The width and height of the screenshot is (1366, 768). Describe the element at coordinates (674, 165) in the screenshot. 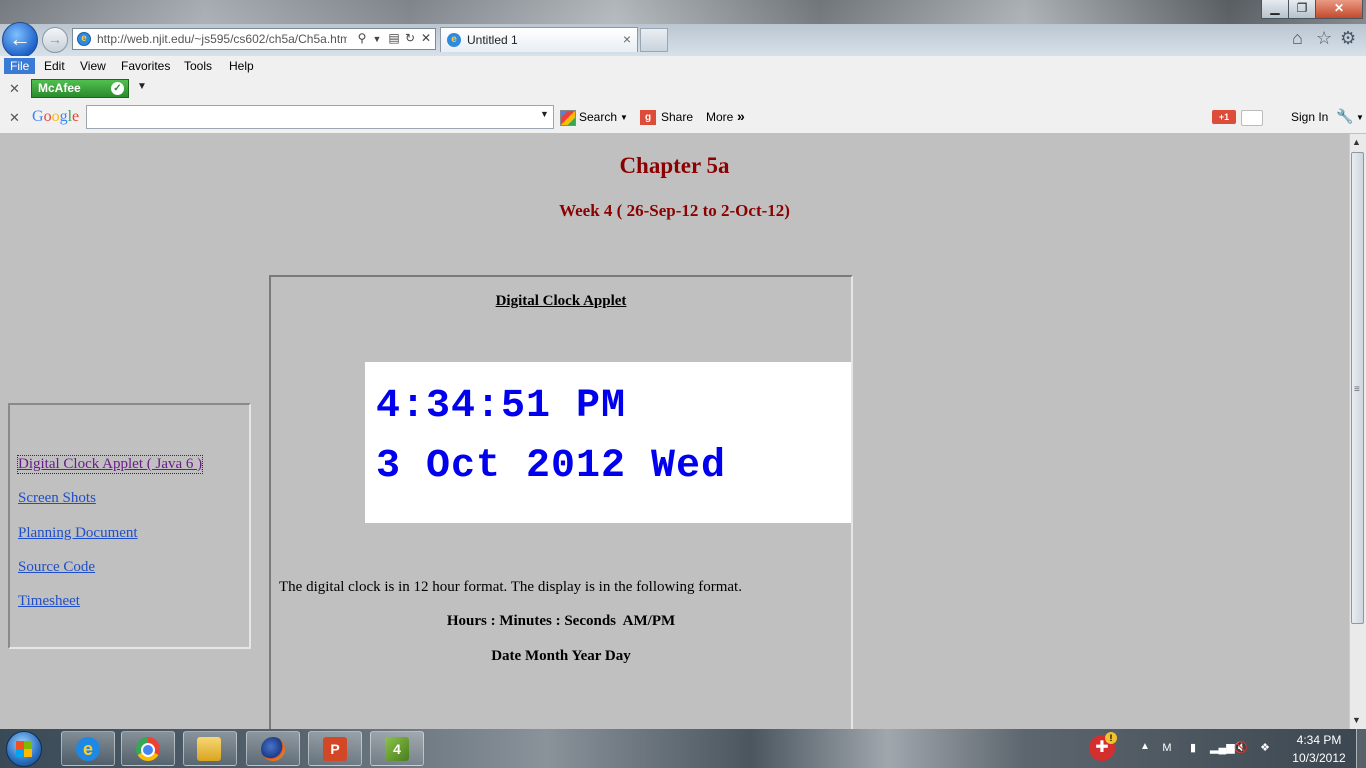

I see `page-title: Chapter 5a` at that location.